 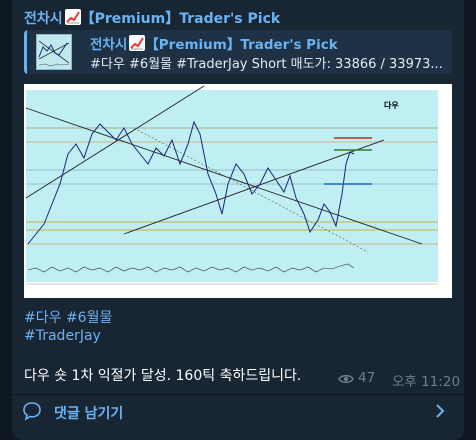 What do you see at coordinates (356, 379) in the screenshot?
I see `view-count: 47` at bounding box center [356, 379].